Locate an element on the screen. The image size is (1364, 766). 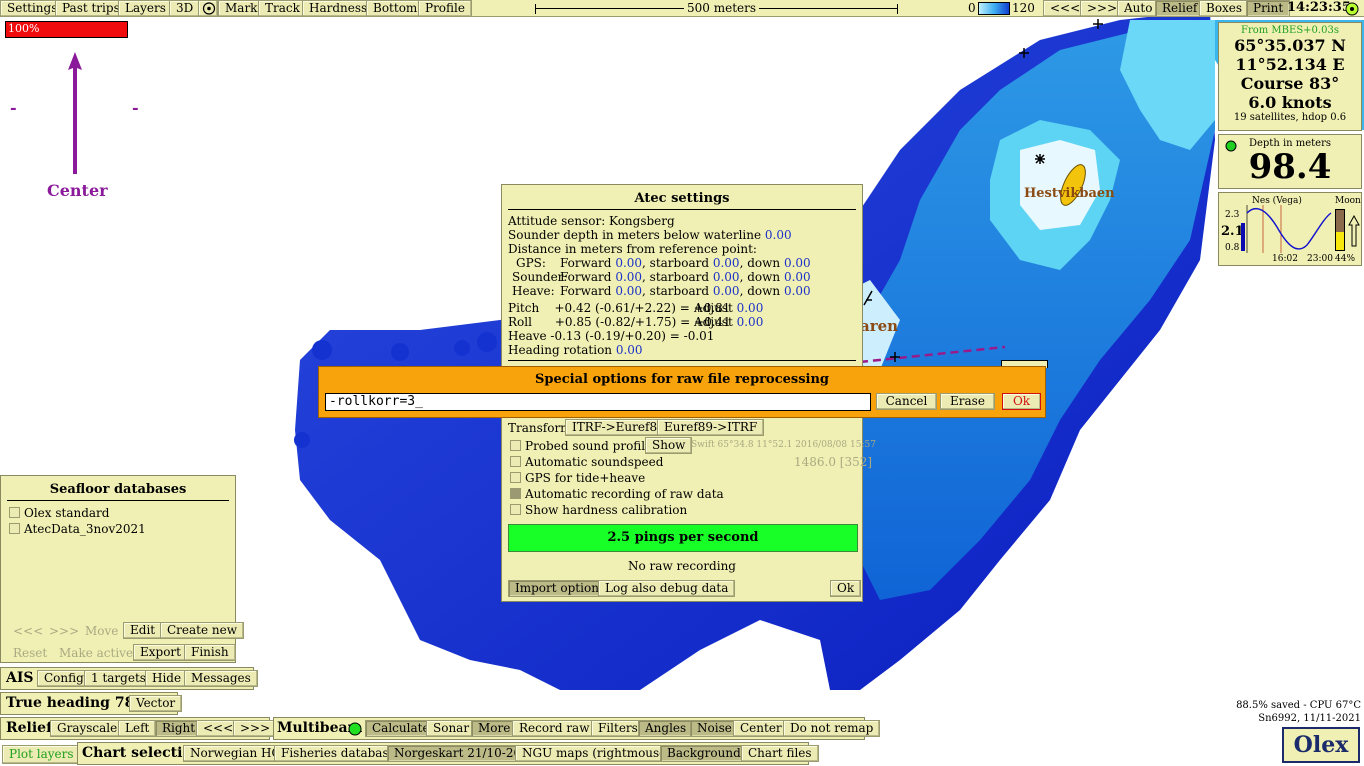
special-cancel-button: Cancel is located at coordinates (906, 401).